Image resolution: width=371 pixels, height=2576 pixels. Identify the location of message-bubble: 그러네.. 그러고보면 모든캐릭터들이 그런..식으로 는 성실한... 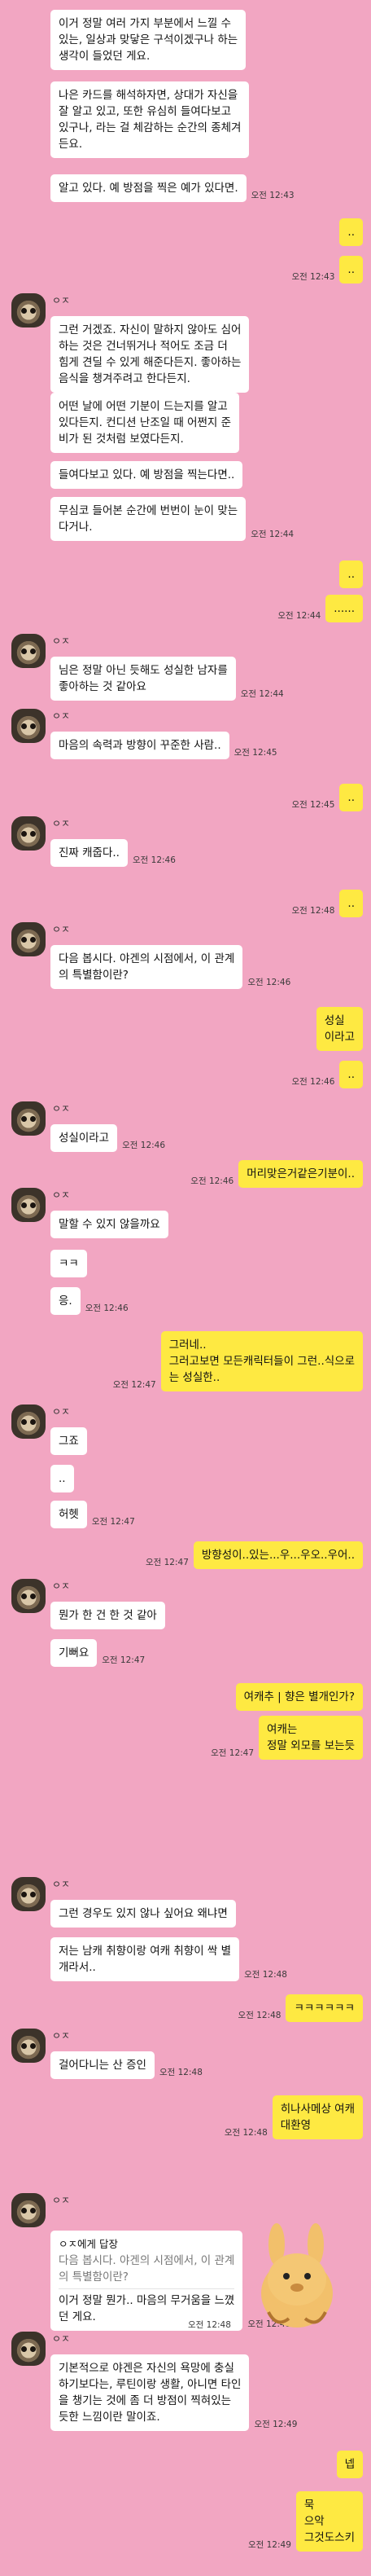
(261, 1361).